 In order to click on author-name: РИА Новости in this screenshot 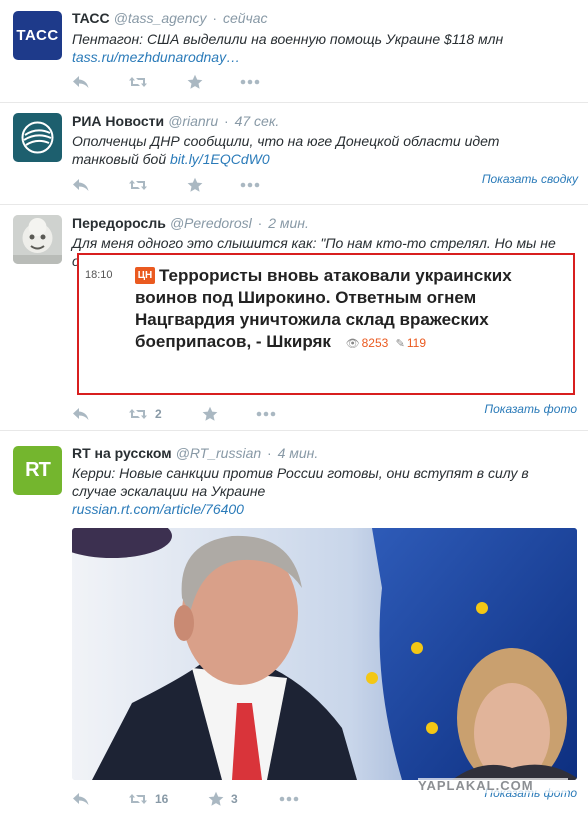, I will do `click(118, 121)`.